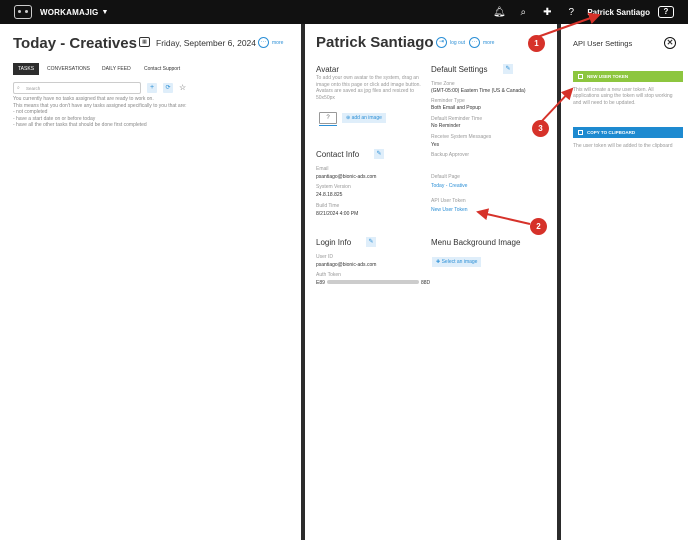 The width and height of the screenshot is (688, 540). Describe the element at coordinates (441, 42) in the screenshot. I see `logout-icon: ⇥` at that location.